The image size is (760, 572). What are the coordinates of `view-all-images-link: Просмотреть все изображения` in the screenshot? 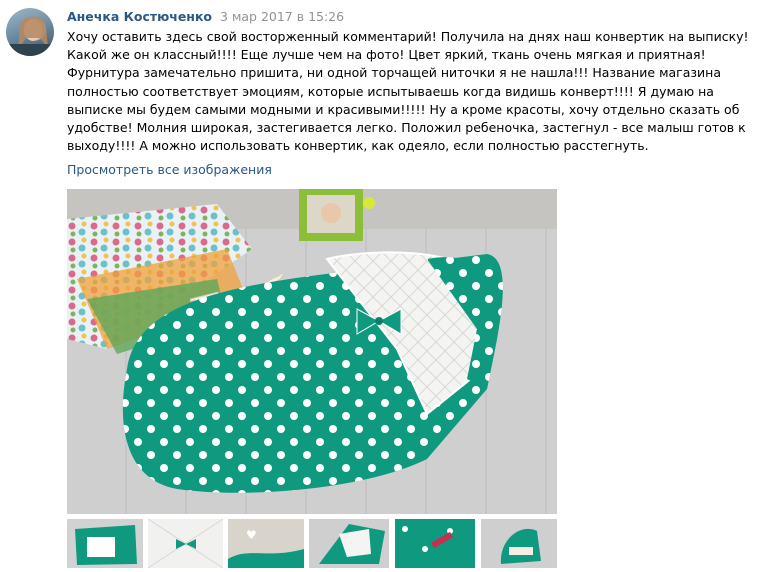 It's located at (169, 170).